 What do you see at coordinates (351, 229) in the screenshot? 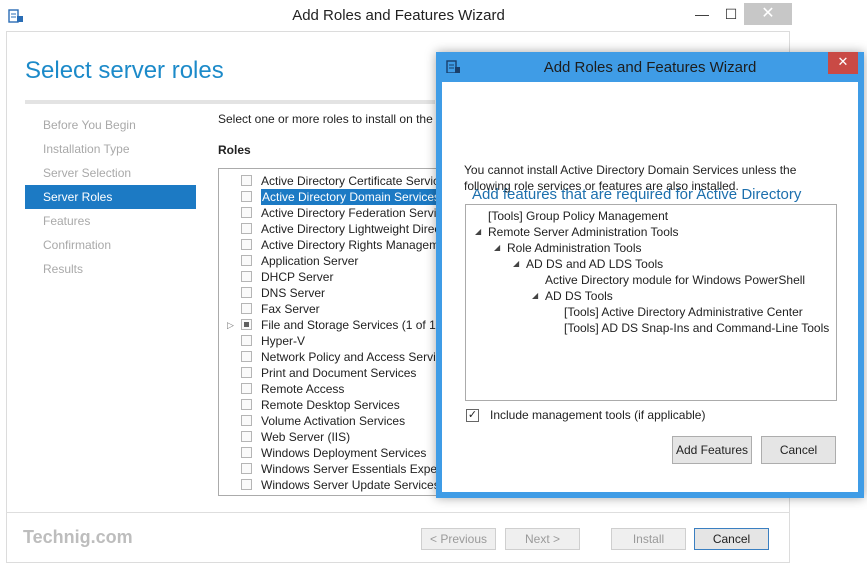
I see `role-label: Active Directory Lightweight Direc` at bounding box center [351, 229].